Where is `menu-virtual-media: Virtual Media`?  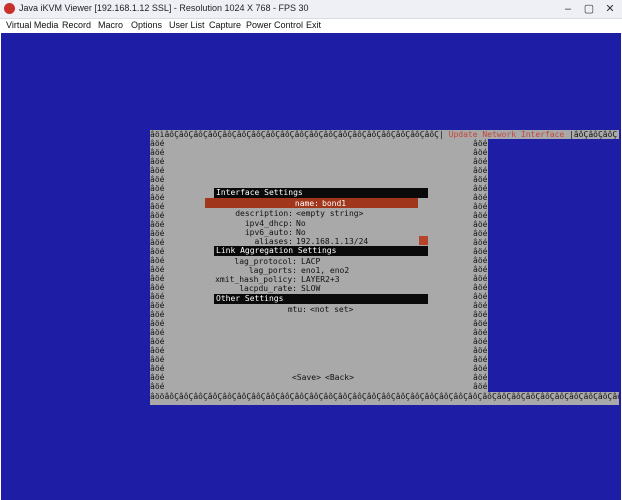 menu-virtual-media: Virtual Media is located at coordinates (32, 25).